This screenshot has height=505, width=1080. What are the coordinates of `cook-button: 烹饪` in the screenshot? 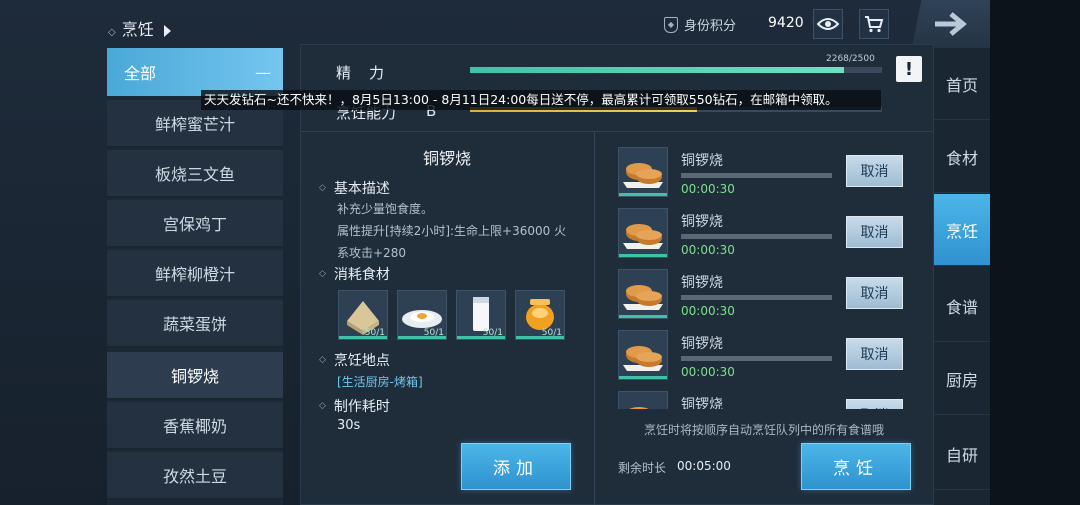 It's located at (856, 466).